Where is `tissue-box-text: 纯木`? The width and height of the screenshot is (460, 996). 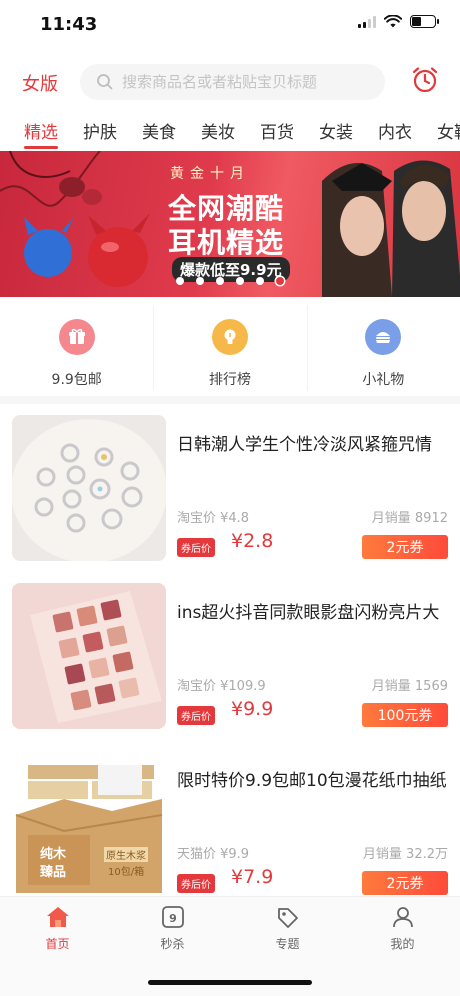 tissue-box-text: 纯木 is located at coordinates (53, 854).